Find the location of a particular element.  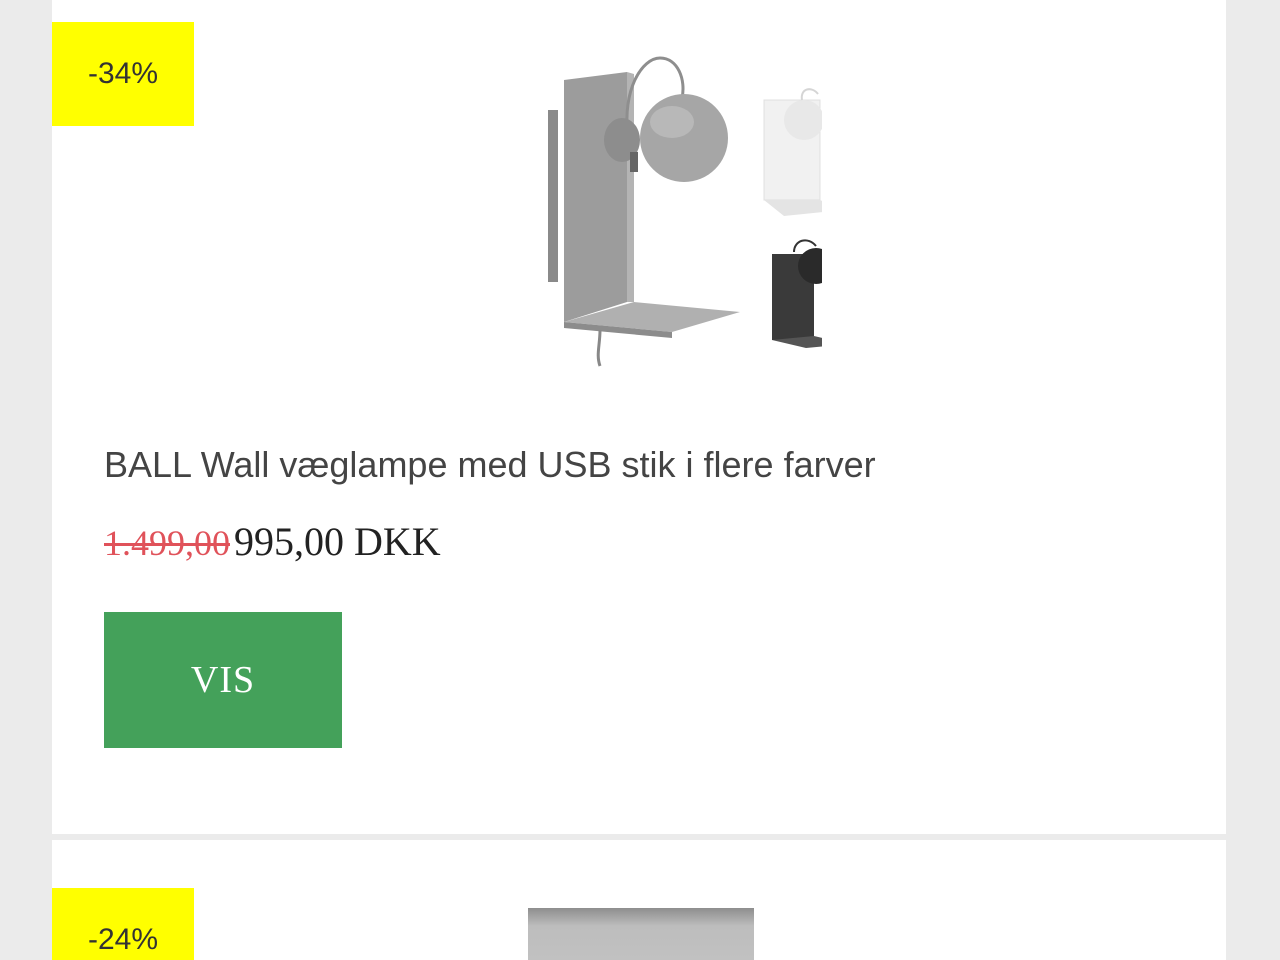

view-product-button: VIS is located at coordinates (223, 680).